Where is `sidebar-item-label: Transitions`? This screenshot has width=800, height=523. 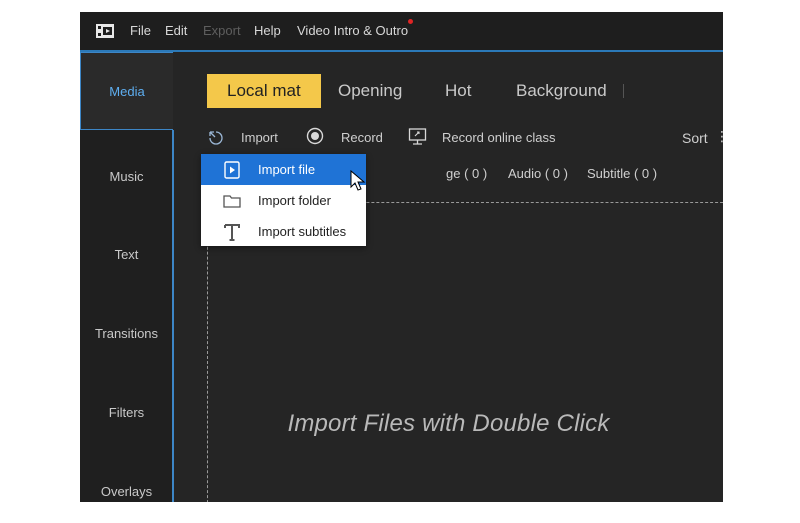
sidebar-item-label: Transitions is located at coordinates (126, 333).